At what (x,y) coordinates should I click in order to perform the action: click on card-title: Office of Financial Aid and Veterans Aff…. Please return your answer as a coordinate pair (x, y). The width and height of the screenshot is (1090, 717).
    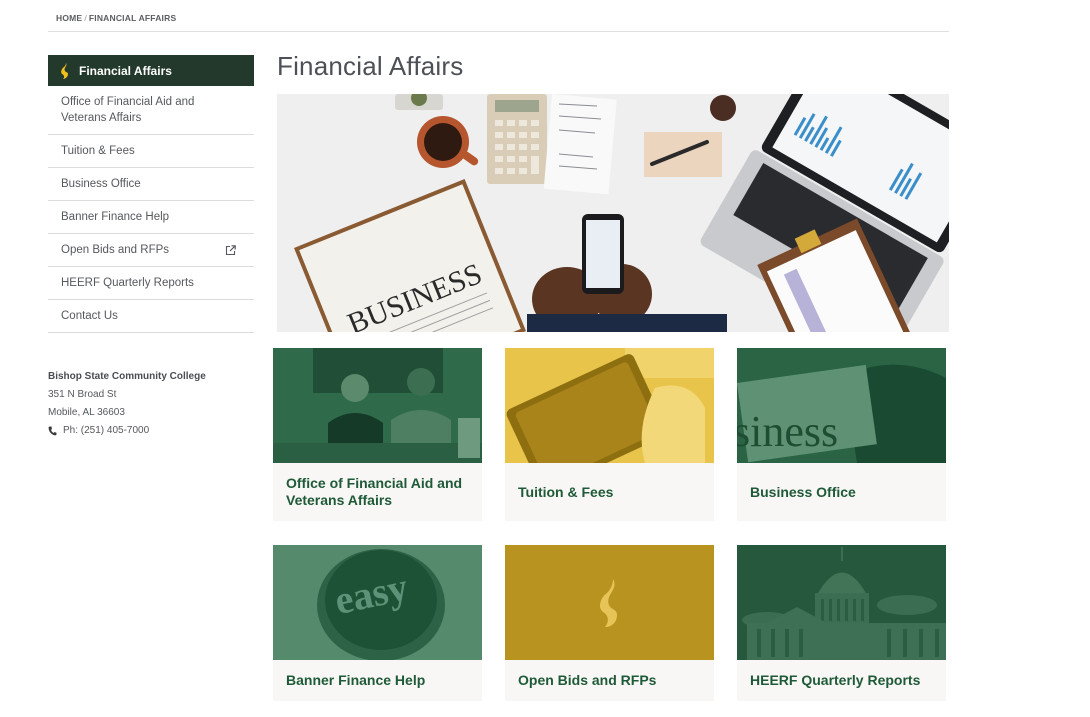
    Looking at the image, I should click on (377, 492).